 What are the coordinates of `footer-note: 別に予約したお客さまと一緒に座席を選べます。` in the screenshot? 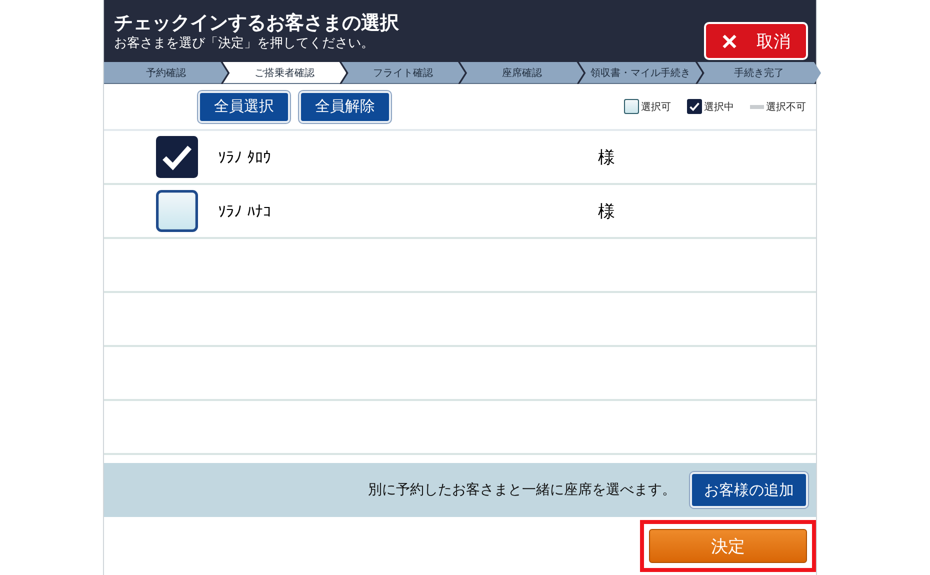 It's located at (522, 490).